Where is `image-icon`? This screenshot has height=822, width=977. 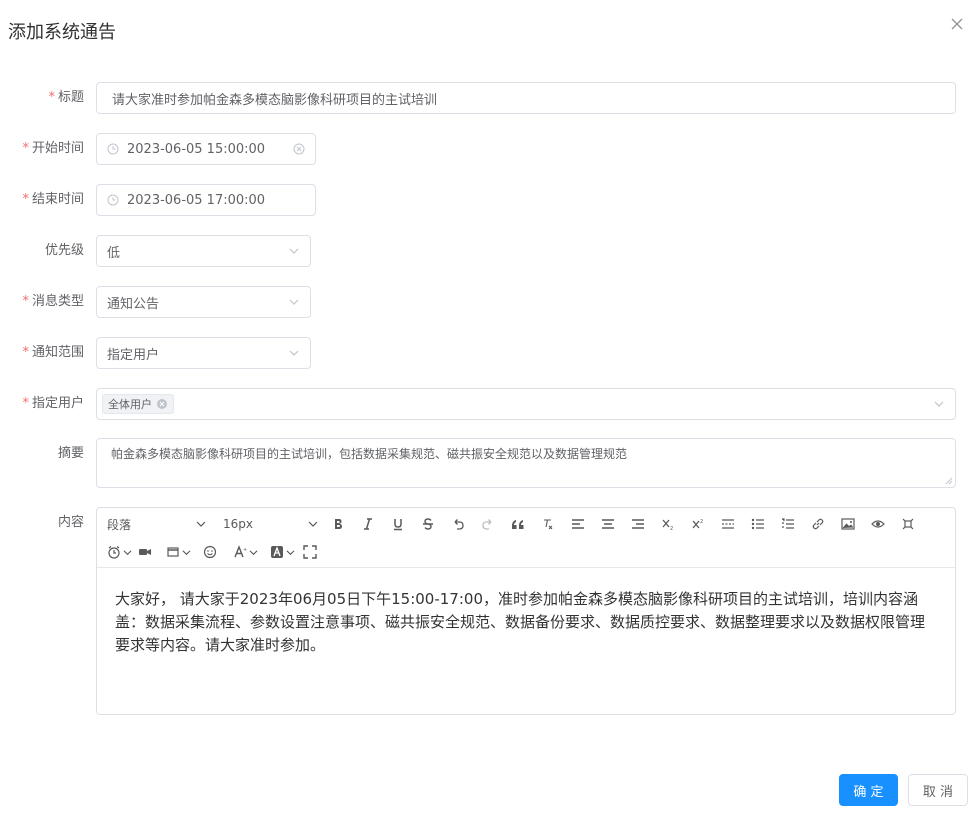
image-icon is located at coordinates (848, 524).